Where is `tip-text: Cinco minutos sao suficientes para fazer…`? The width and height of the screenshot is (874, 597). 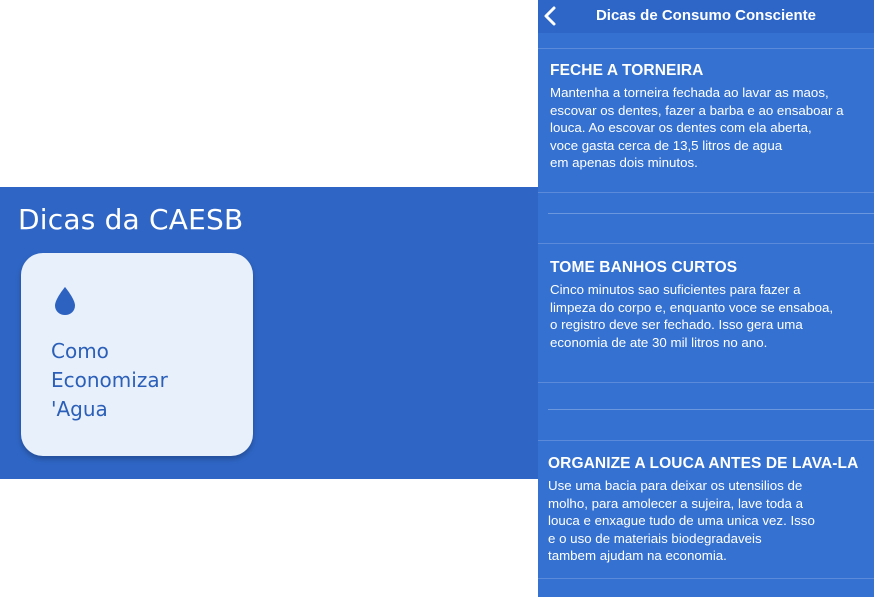
tip-text: Cinco minutos sao suficientes para fazer… is located at coordinates (712, 316).